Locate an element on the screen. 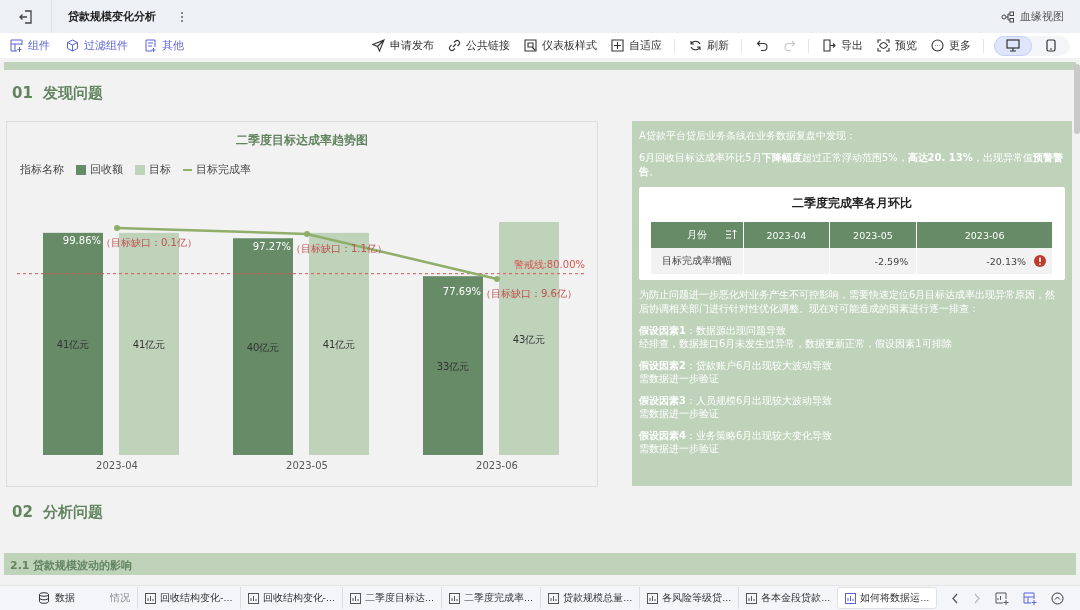 The width and height of the screenshot is (1080, 610). paper-plane-icon is located at coordinates (378, 45).